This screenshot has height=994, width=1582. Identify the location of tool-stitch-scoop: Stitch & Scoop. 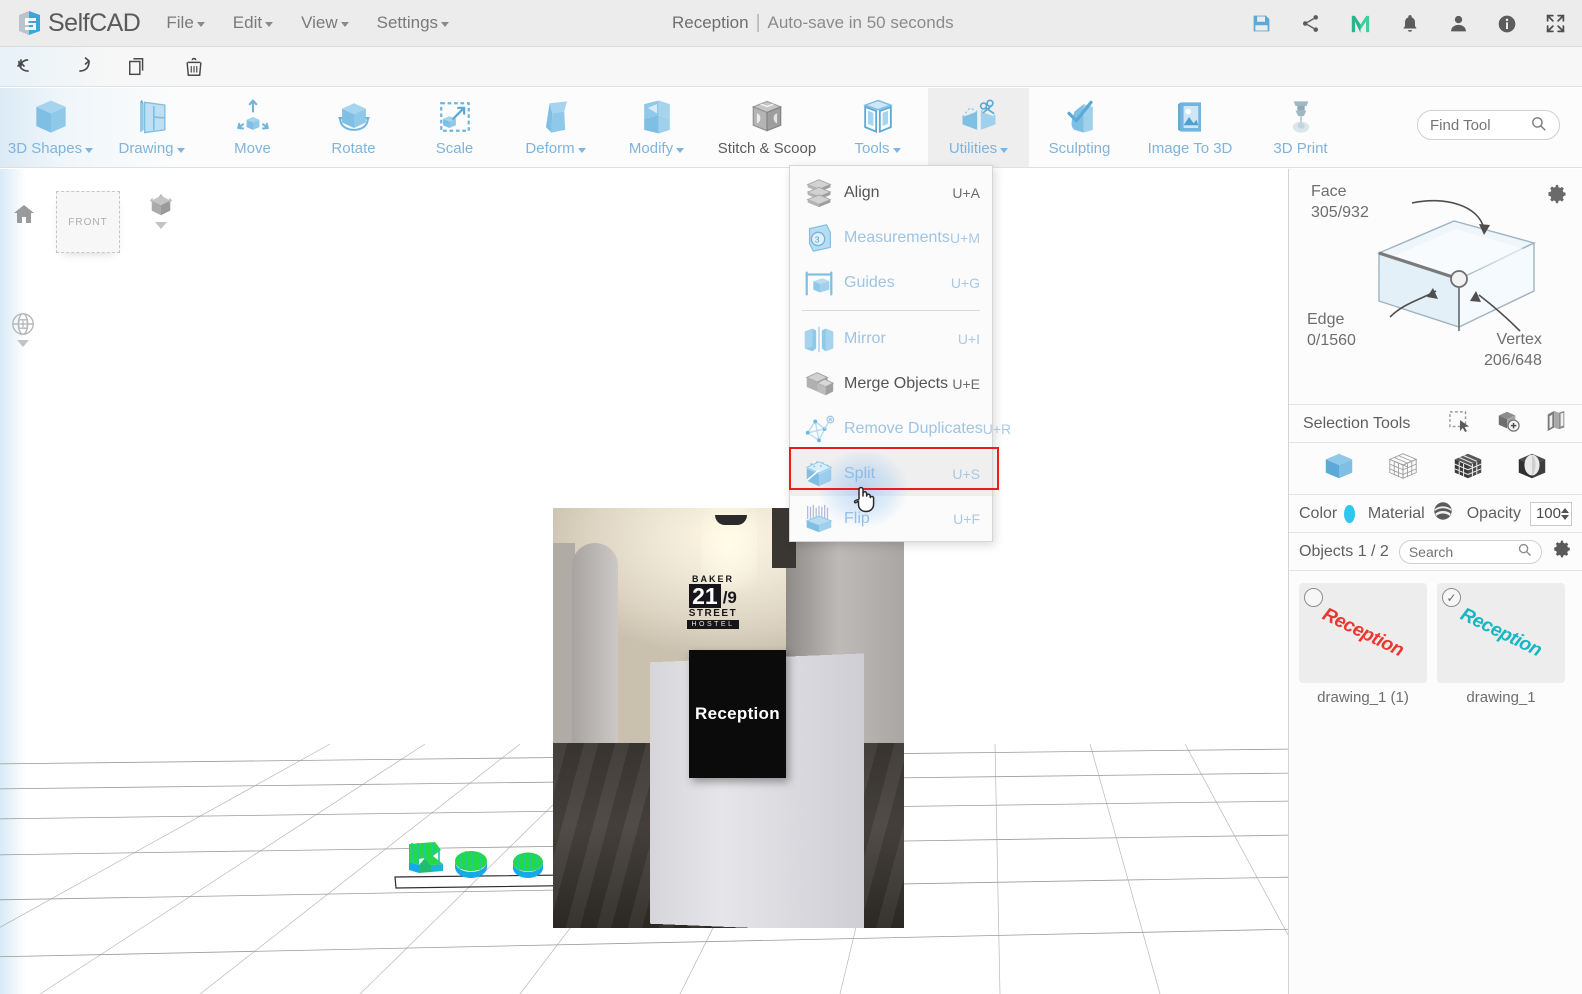
(767, 127).